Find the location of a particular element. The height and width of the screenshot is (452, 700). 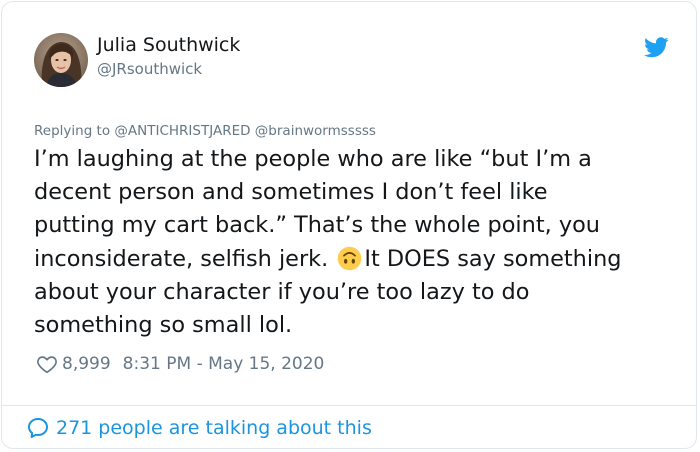

tweet-line-part: inconsiderate, selfish jerk. is located at coordinates (185, 258).